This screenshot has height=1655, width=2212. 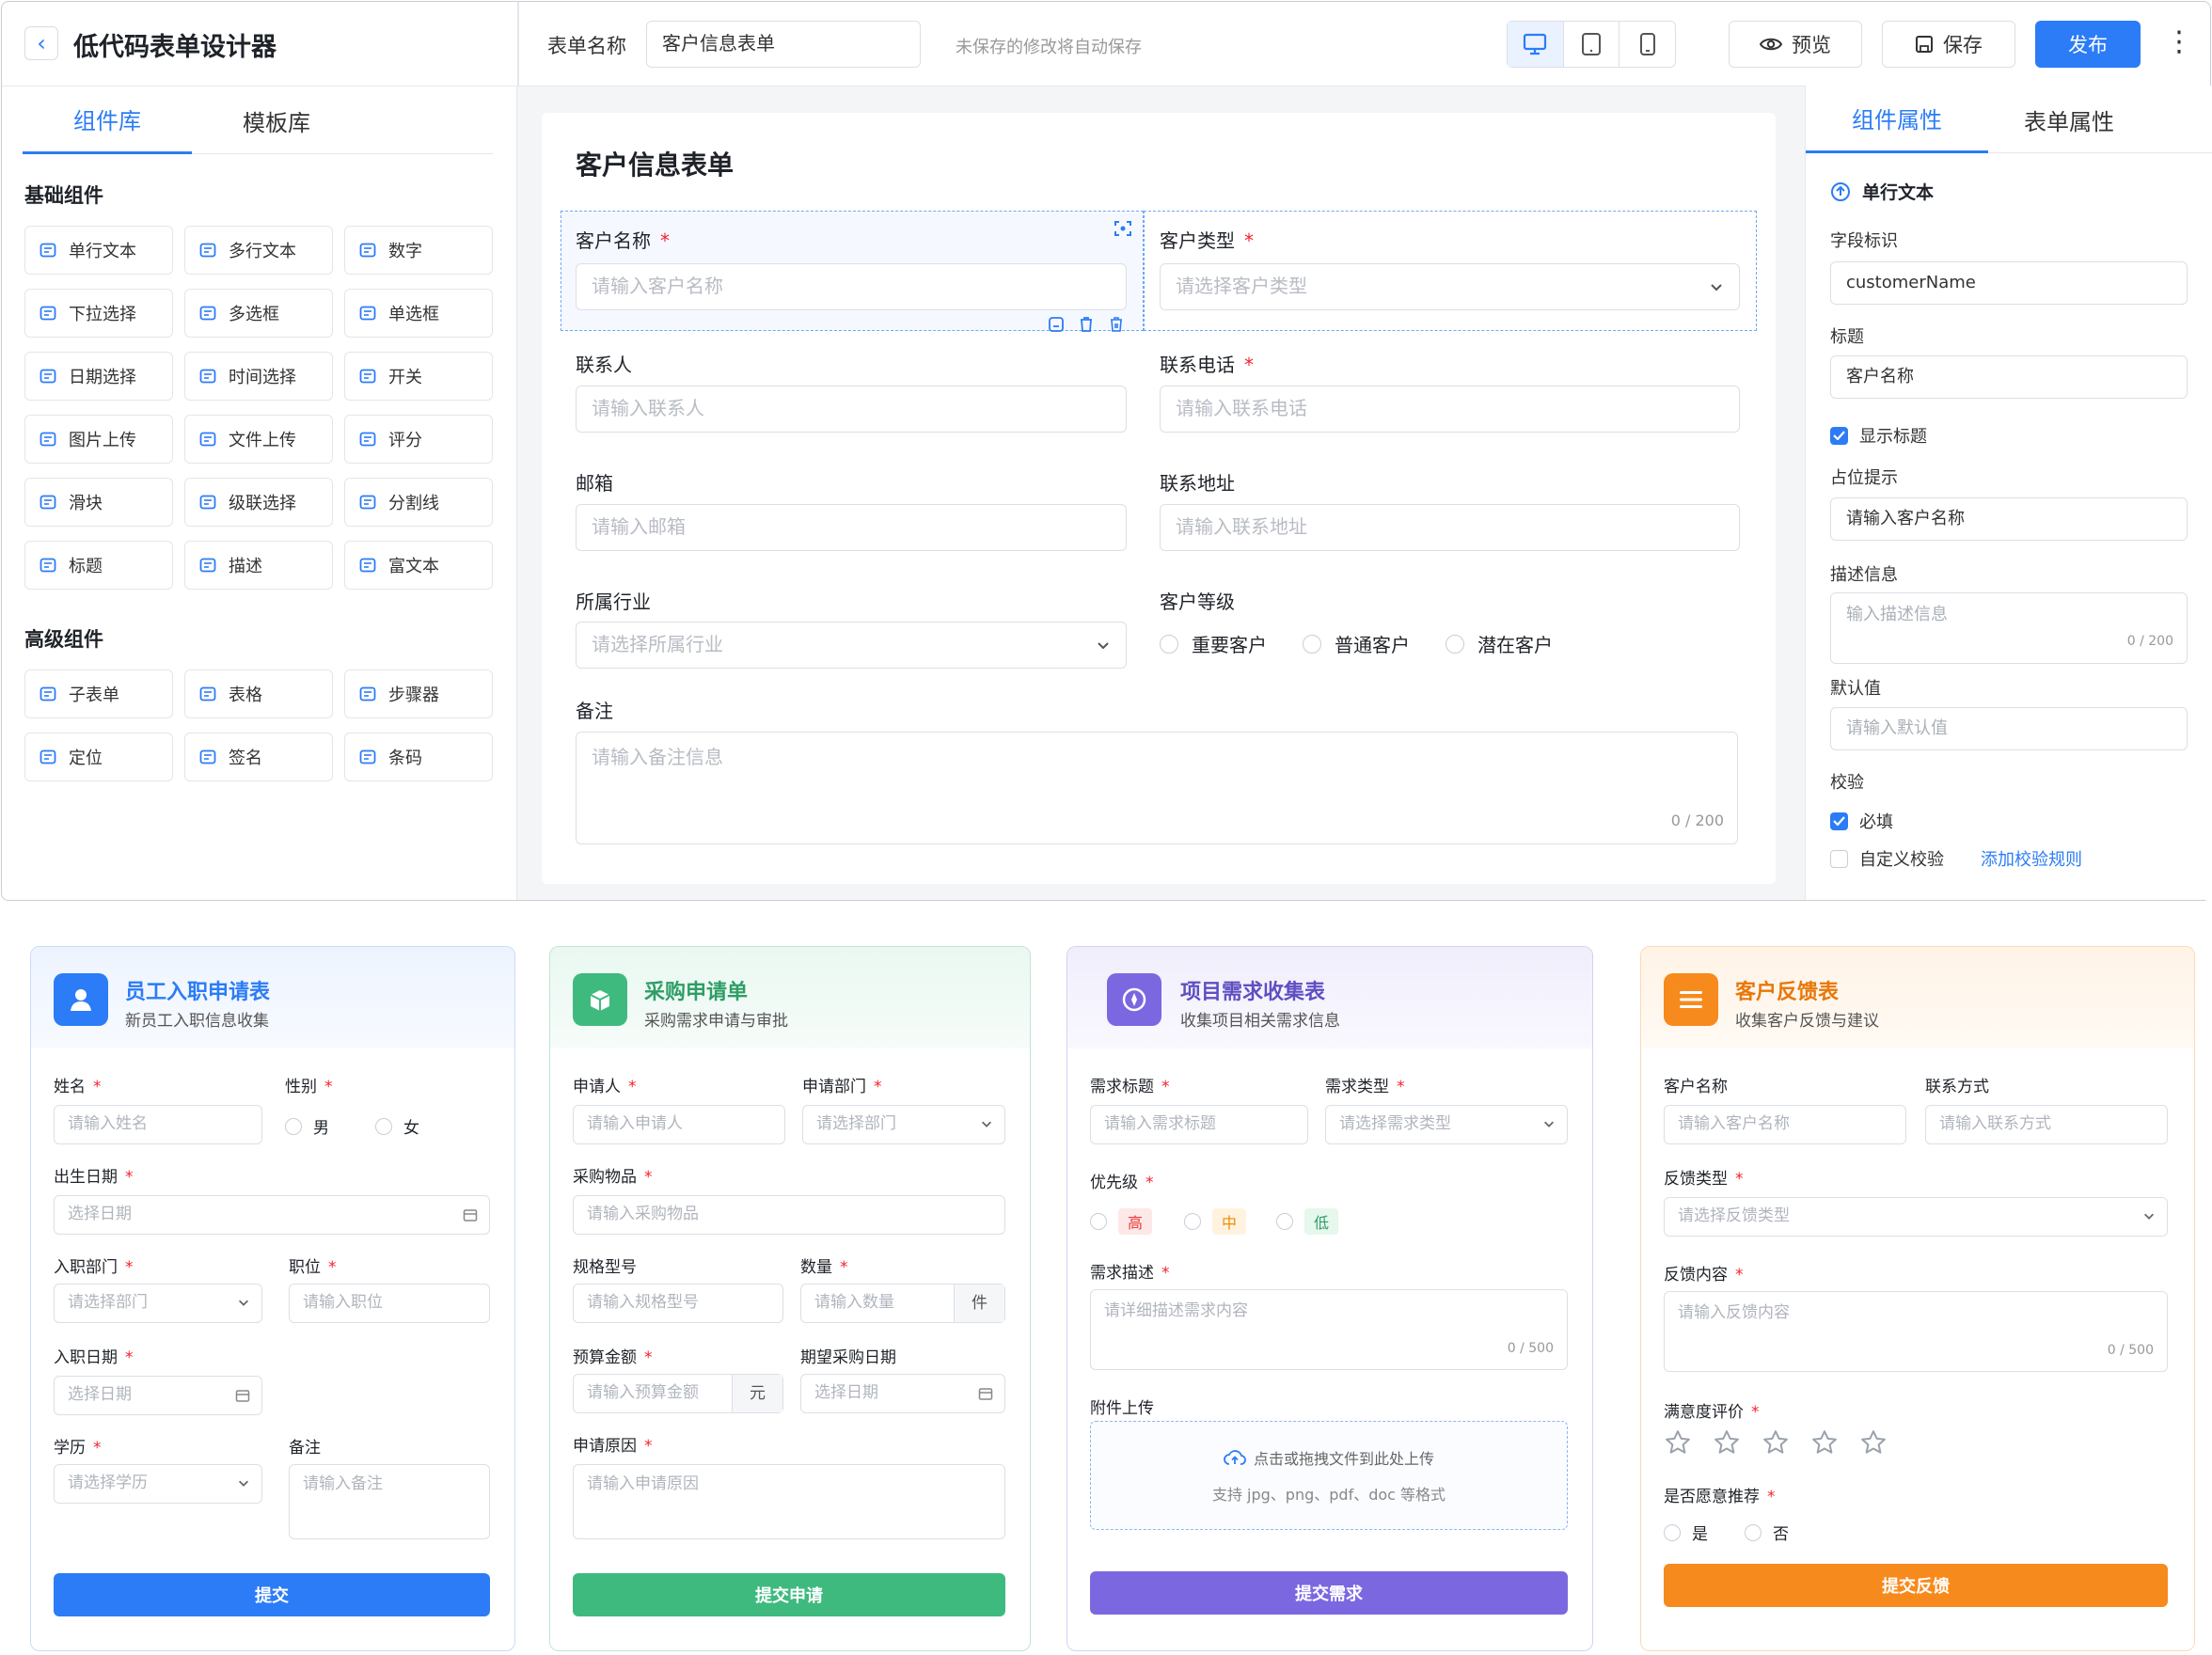 What do you see at coordinates (1916, 1585) in the screenshot?
I see `submit-button: 提交反馈` at bounding box center [1916, 1585].